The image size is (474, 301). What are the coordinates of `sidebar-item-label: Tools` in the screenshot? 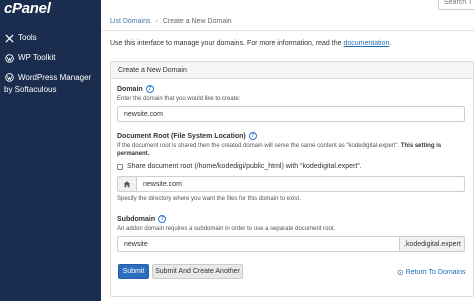 It's located at (27, 37).